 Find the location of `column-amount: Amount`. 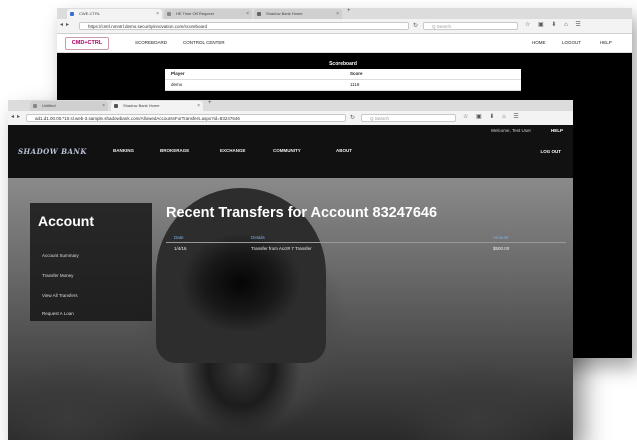

column-amount: Amount is located at coordinates (501, 237).